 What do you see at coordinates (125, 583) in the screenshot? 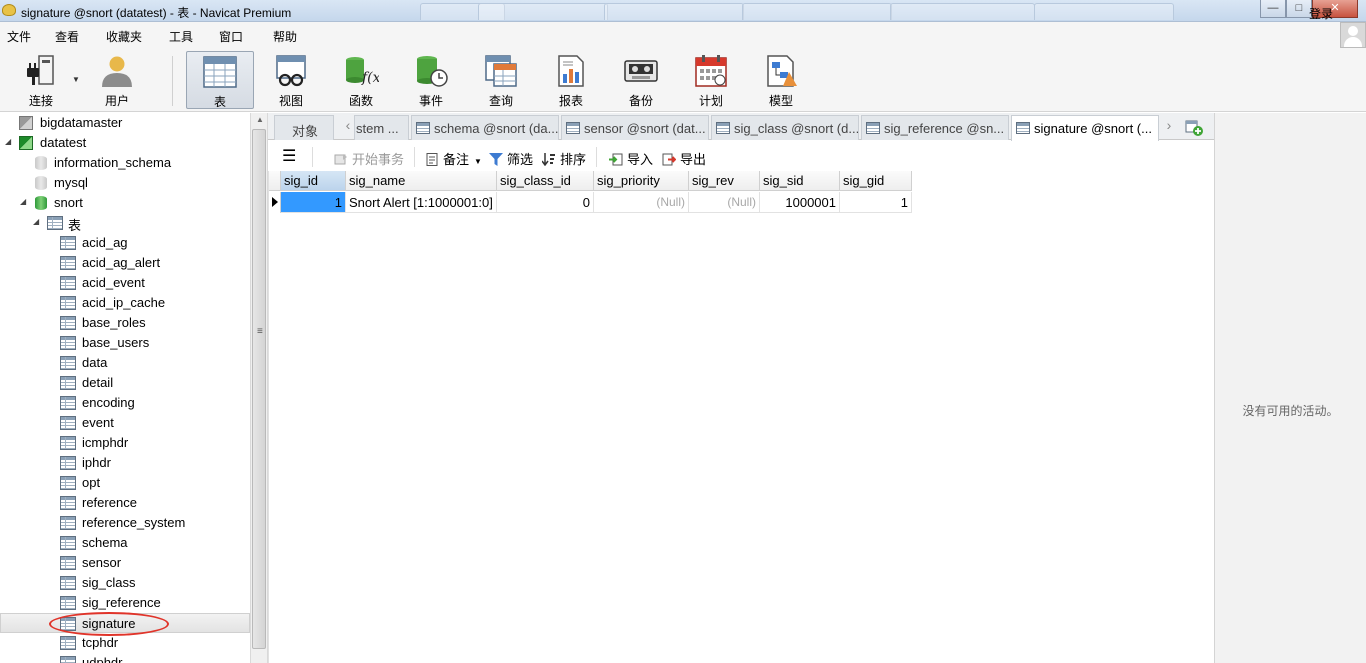
I see `tree-table-item: sig_class` at bounding box center [125, 583].